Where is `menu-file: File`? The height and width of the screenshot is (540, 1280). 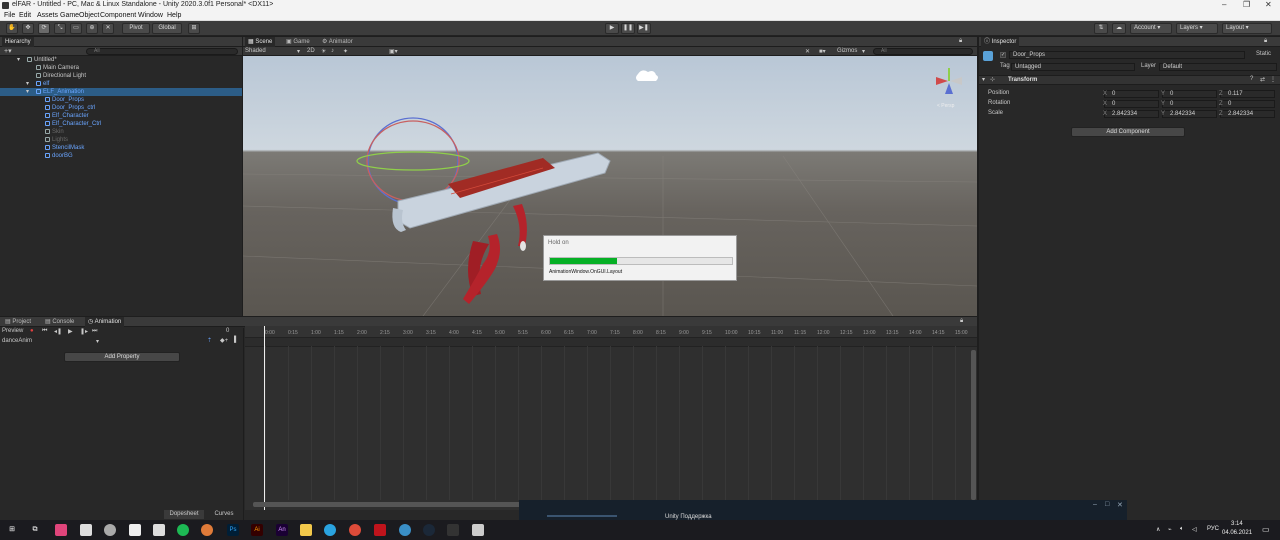 menu-file: File is located at coordinates (9, 15).